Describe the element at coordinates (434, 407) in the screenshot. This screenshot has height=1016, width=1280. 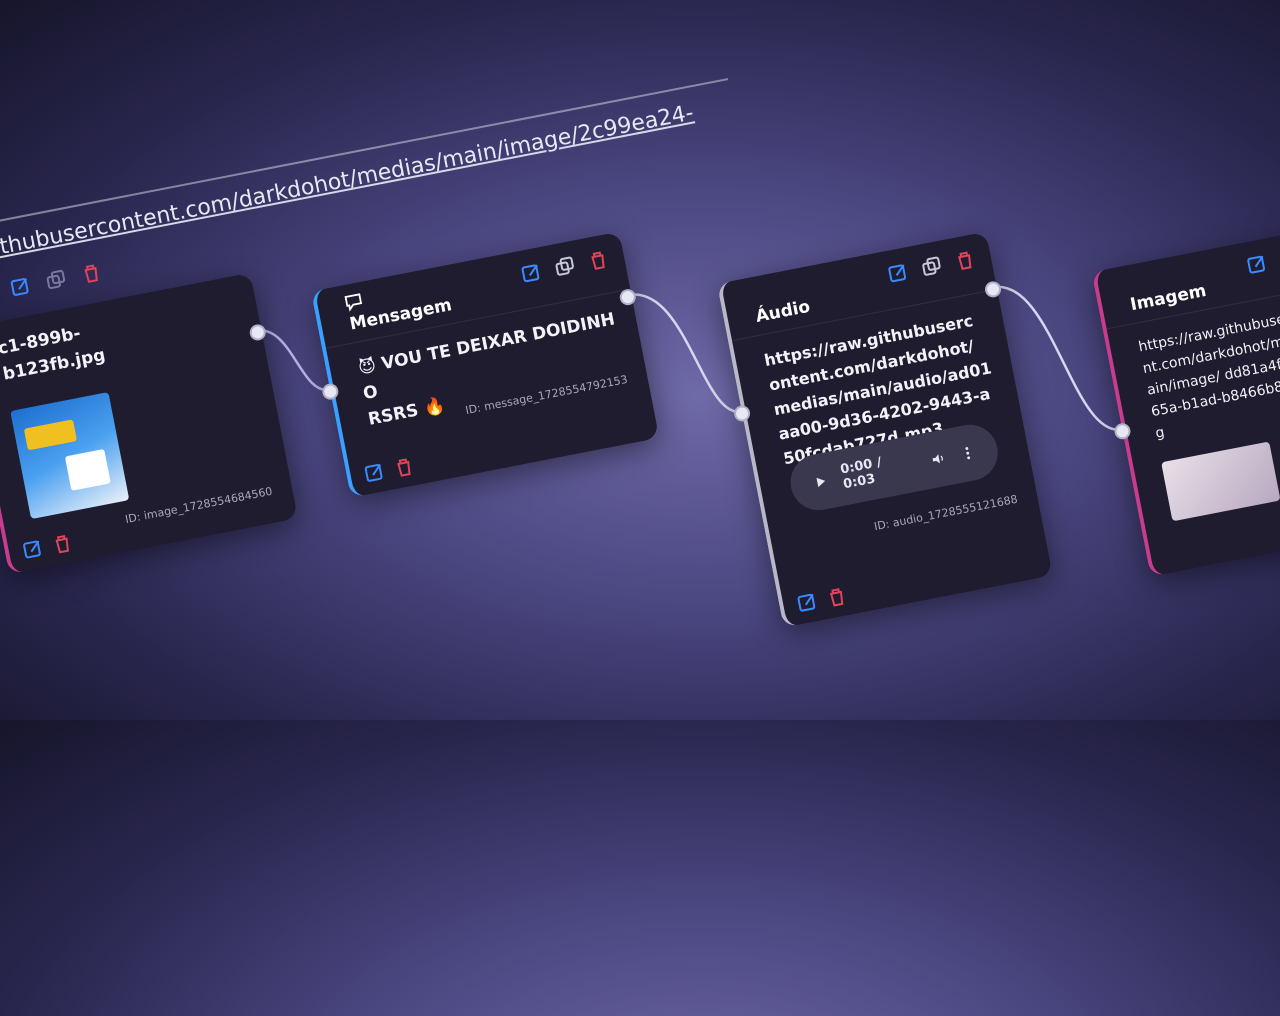
I see `emoji: 🔥` at that location.